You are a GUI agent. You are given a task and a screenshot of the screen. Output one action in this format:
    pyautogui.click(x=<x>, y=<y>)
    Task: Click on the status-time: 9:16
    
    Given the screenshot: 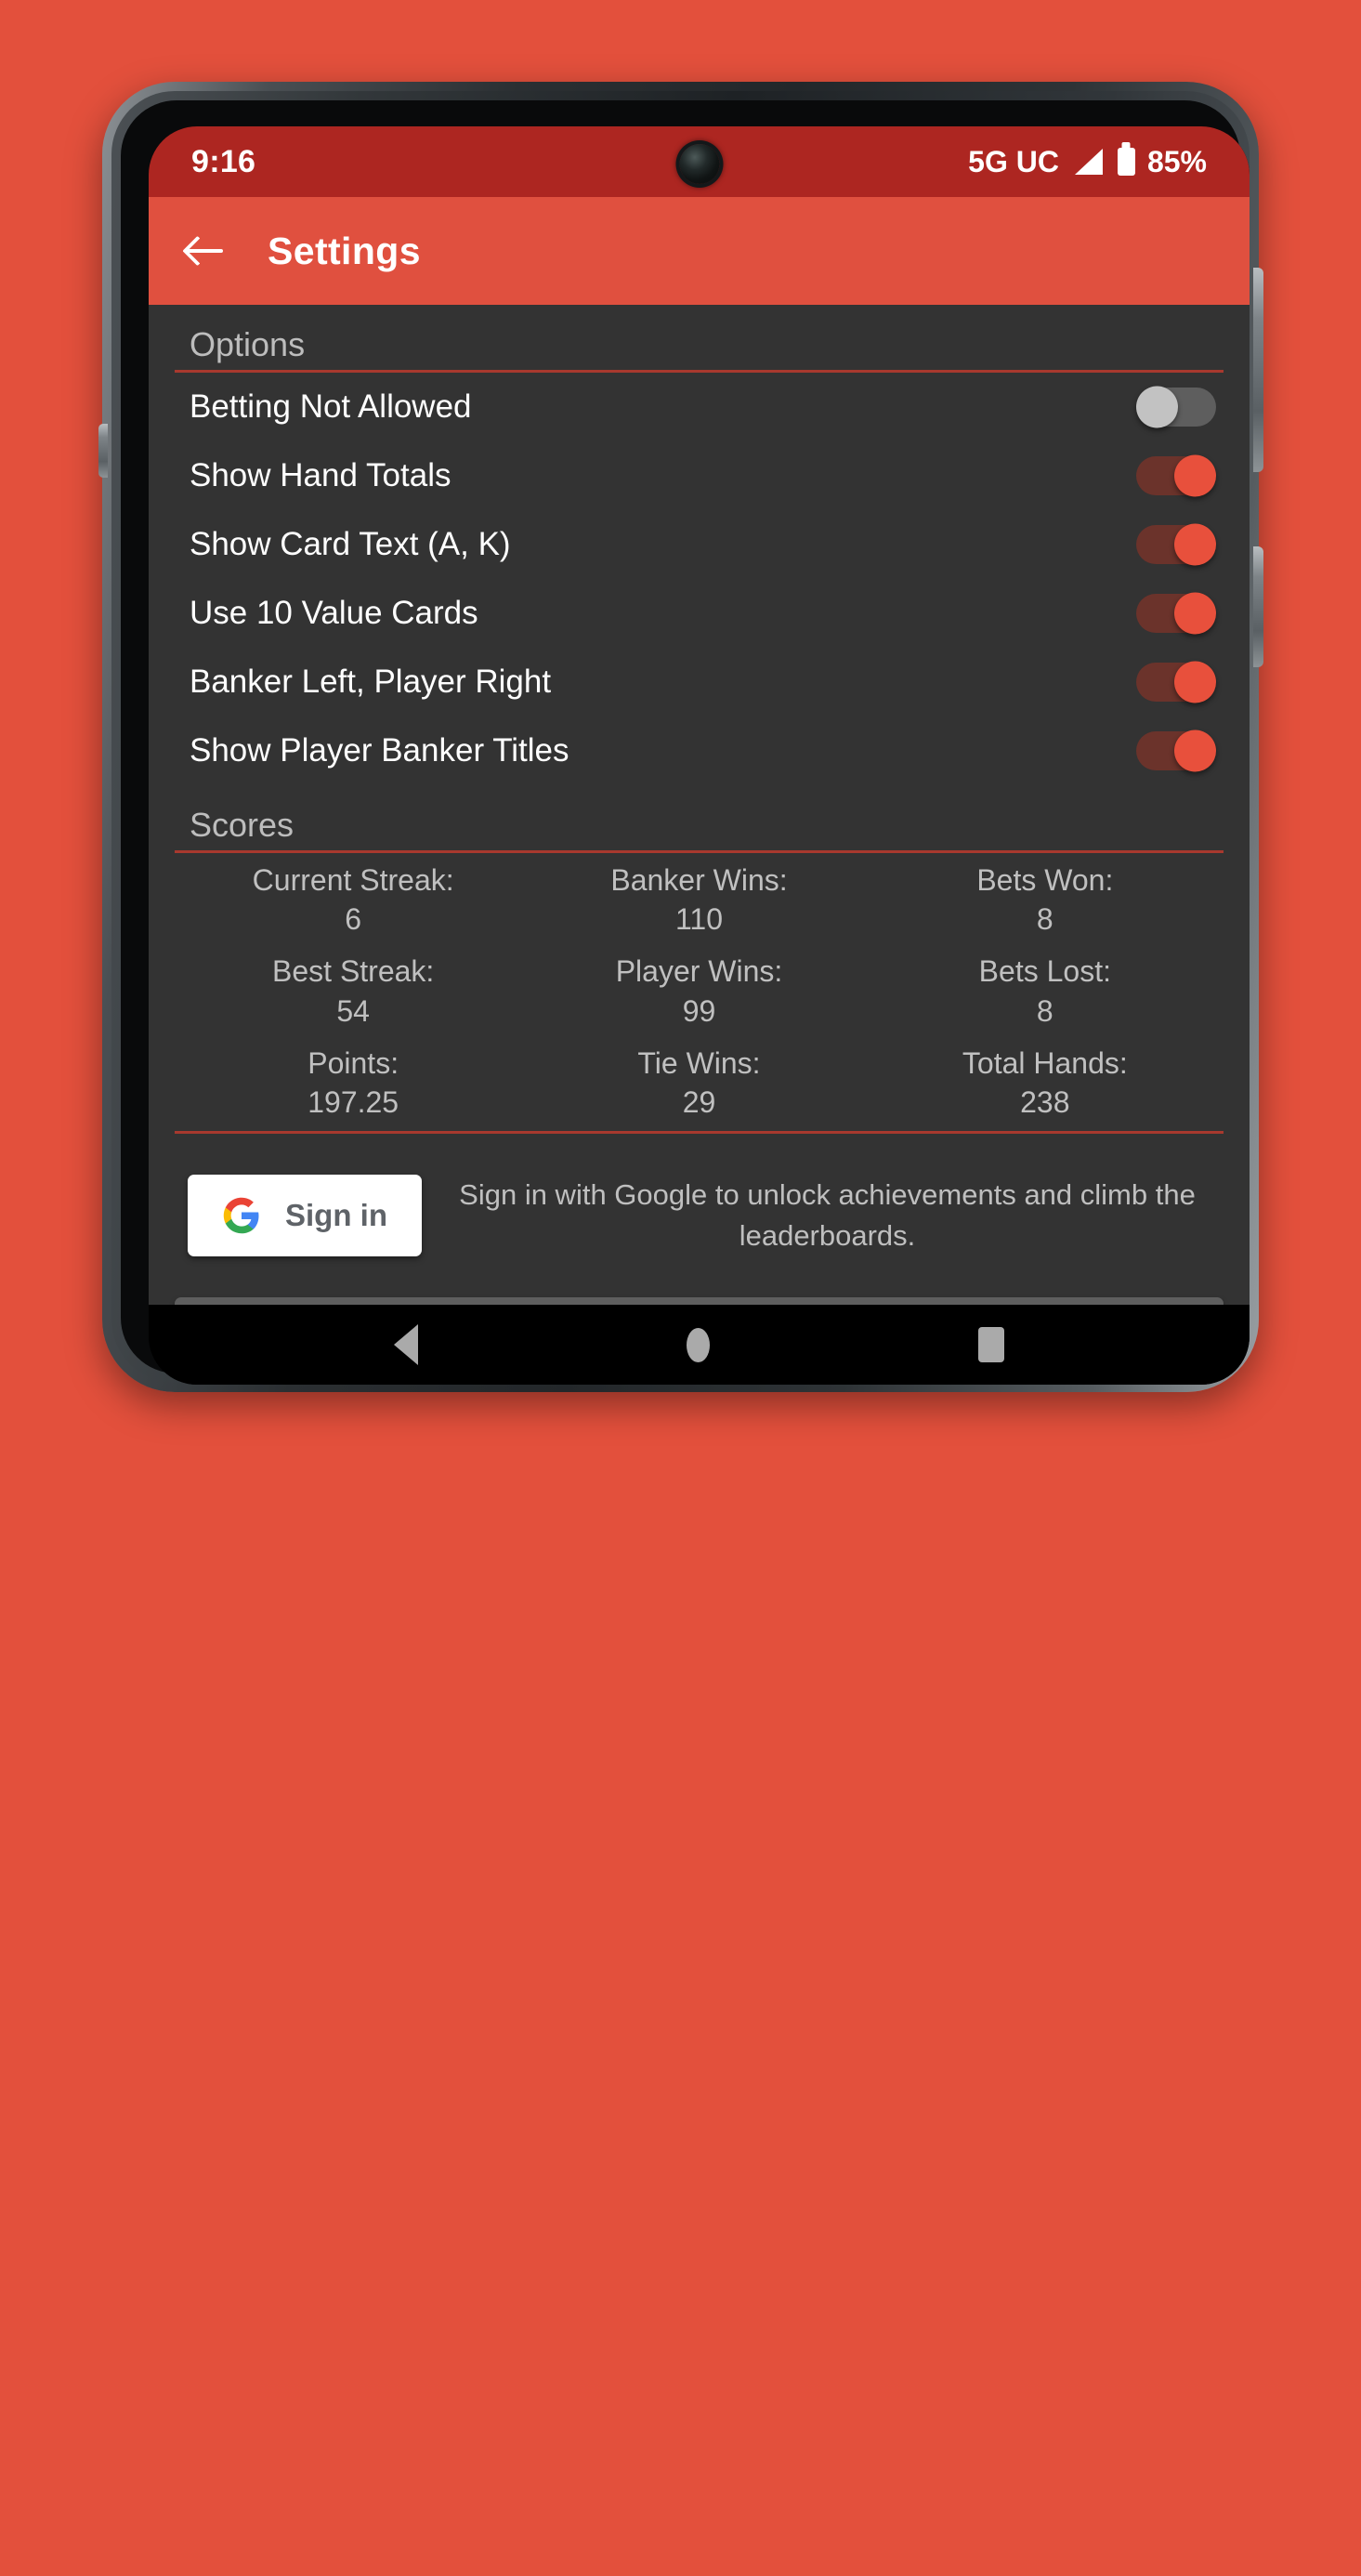 What is the action you would take?
    pyautogui.click(x=224, y=161)
    